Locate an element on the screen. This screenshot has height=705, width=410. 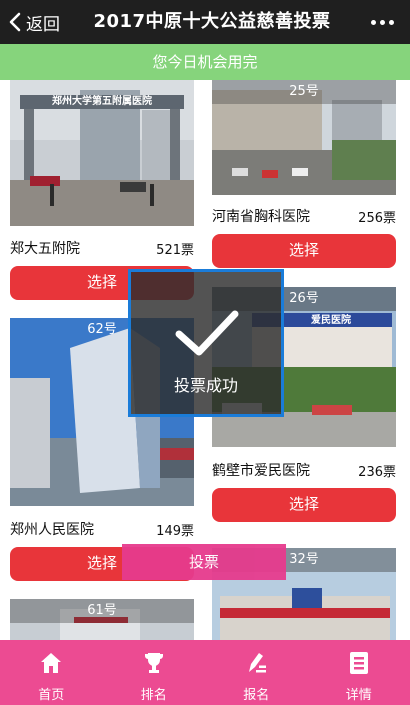
candidate-card: 郑州大学第五附属医院 郑大五附院 521票 选择 is located at coordinates (102, 190).